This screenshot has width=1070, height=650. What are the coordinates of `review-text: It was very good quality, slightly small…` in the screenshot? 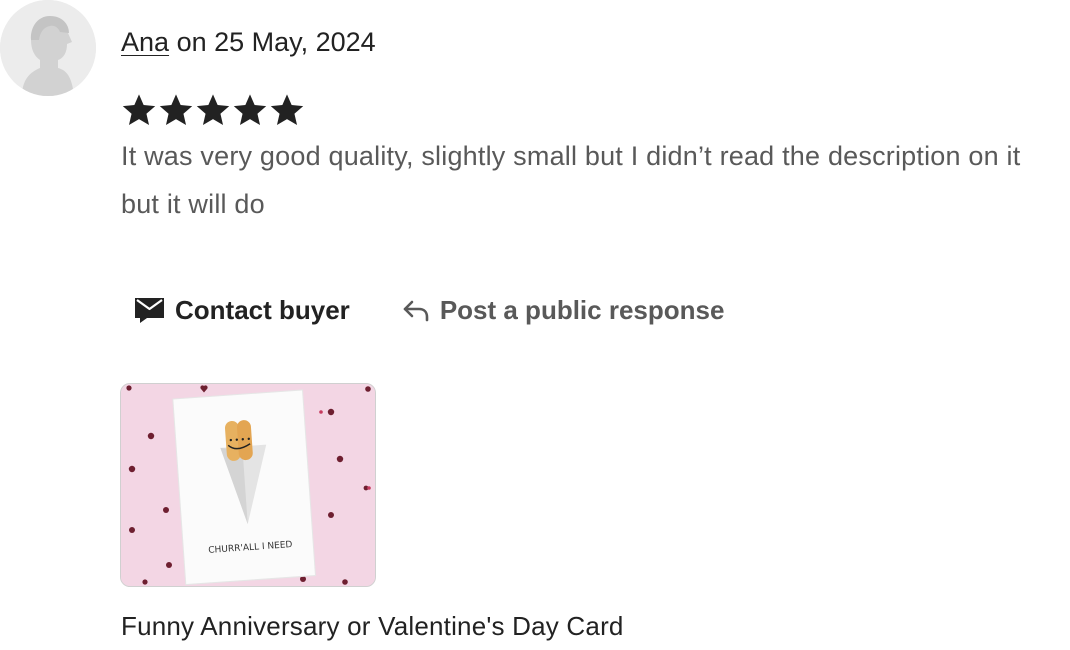 It's located at (571, 180).